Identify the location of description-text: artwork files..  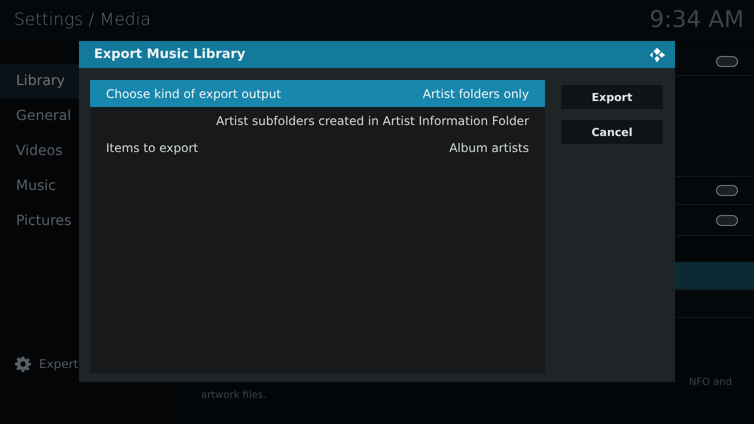
(234, 395).